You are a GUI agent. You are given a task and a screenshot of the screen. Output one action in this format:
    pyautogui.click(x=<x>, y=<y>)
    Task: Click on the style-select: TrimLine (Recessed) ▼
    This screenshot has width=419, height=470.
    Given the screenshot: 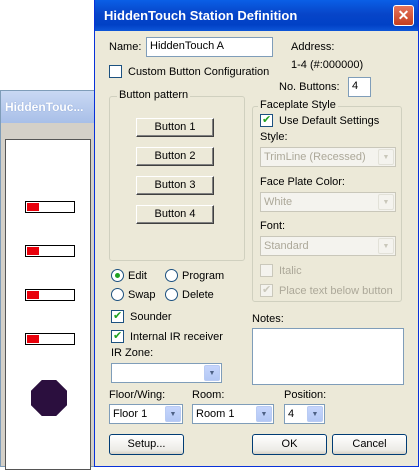 What is the action you would take?
    pyautogui.click(x=328, y=157)
    